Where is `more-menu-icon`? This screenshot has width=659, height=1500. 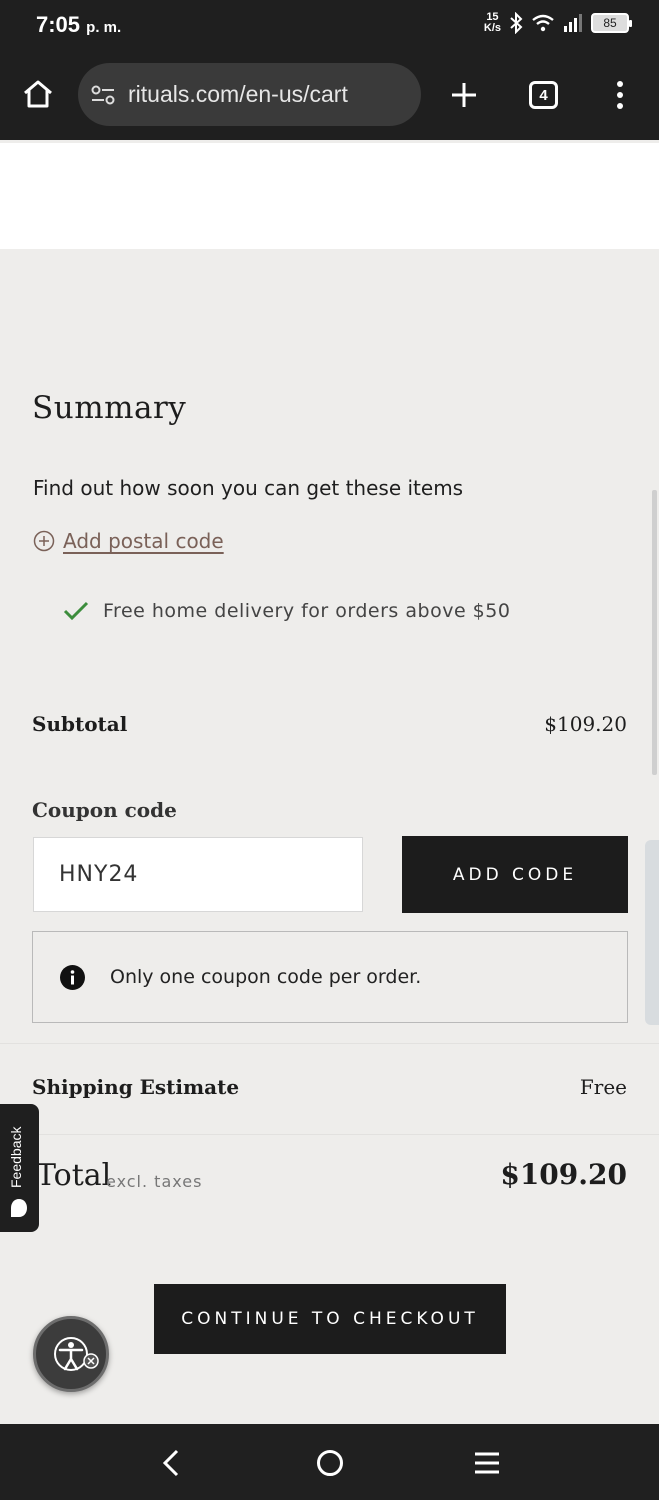 more-menu-icon is located at coordinates (620, 95).